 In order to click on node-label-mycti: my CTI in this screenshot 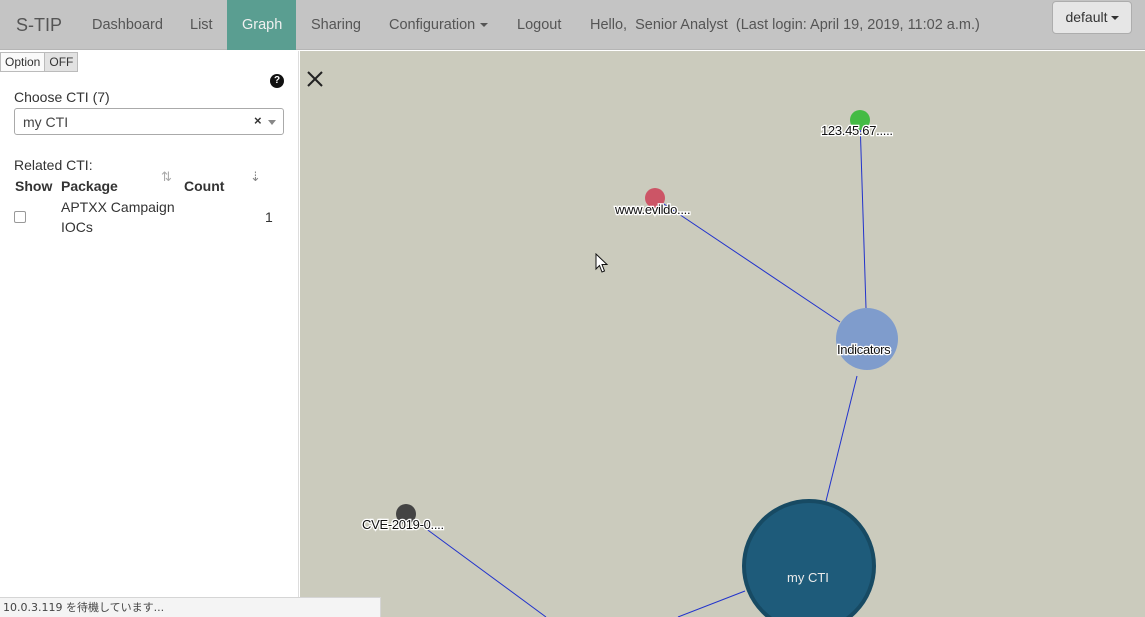, I will do `click(808, 577)`.